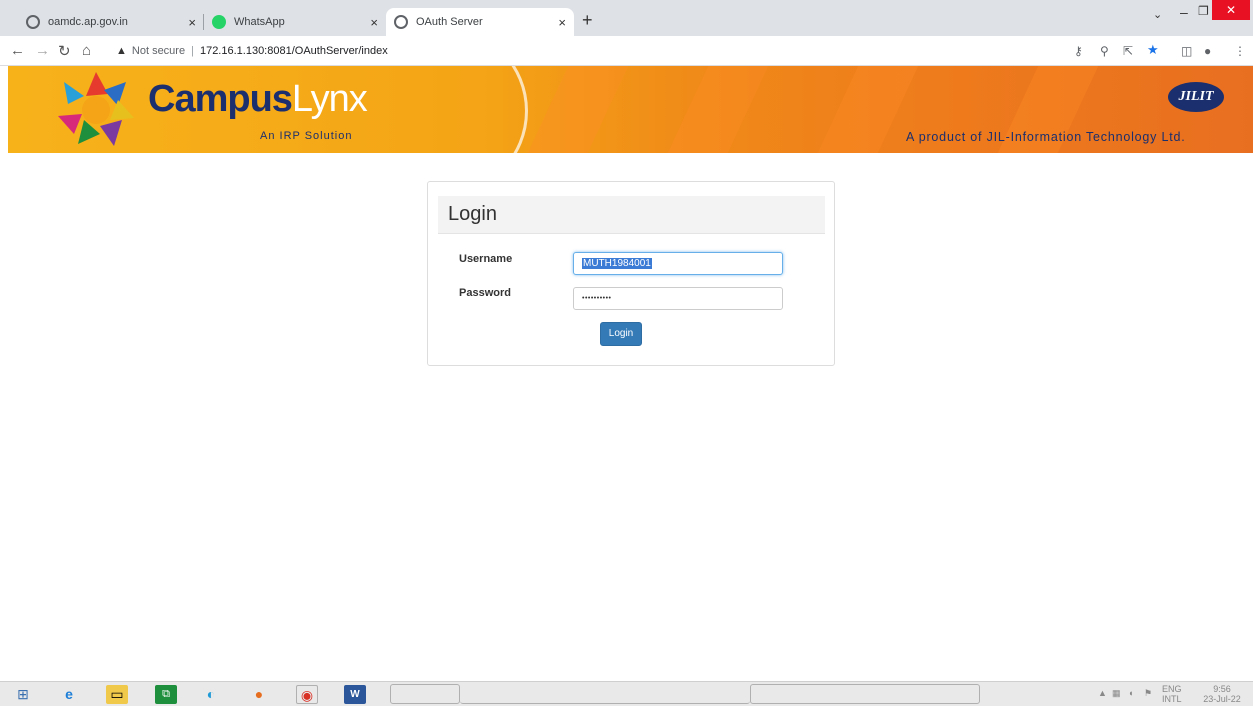 The height and width of the screenshot is (706, 1253). I want to click on warning-triangle-icon: ▲, so click(121, 51).